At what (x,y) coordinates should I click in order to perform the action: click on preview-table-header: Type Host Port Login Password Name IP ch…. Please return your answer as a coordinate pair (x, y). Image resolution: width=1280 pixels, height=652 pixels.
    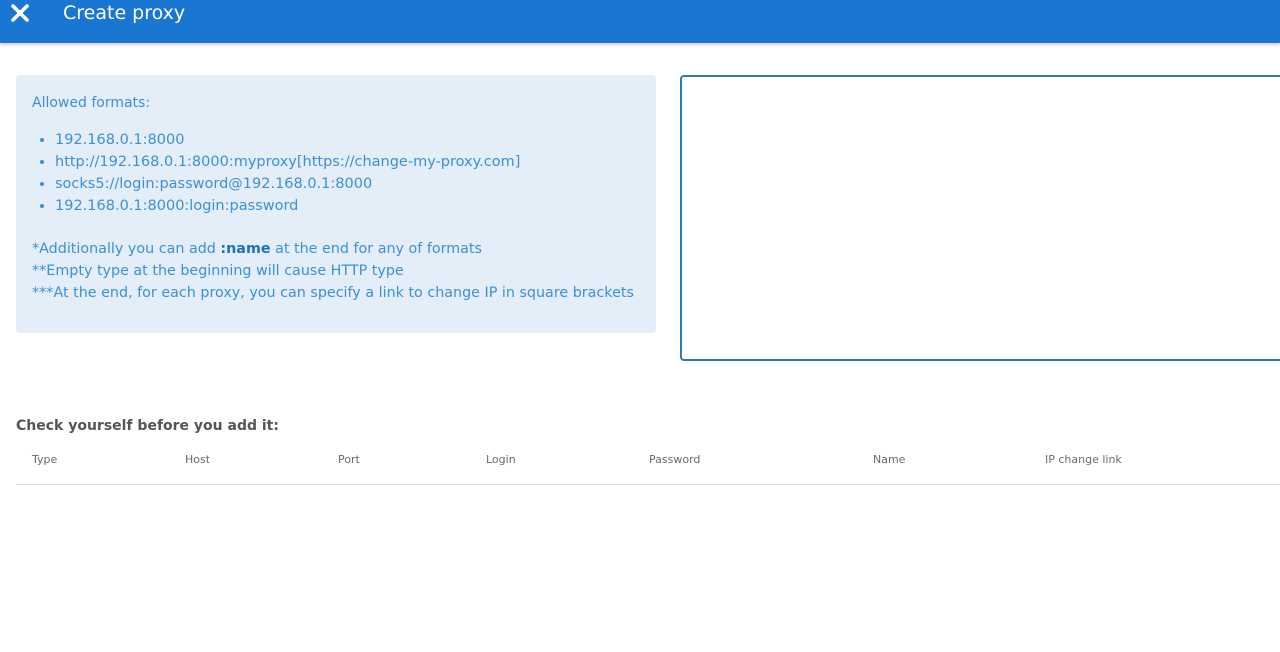
    Looking at the image, I should click on (648, 467).